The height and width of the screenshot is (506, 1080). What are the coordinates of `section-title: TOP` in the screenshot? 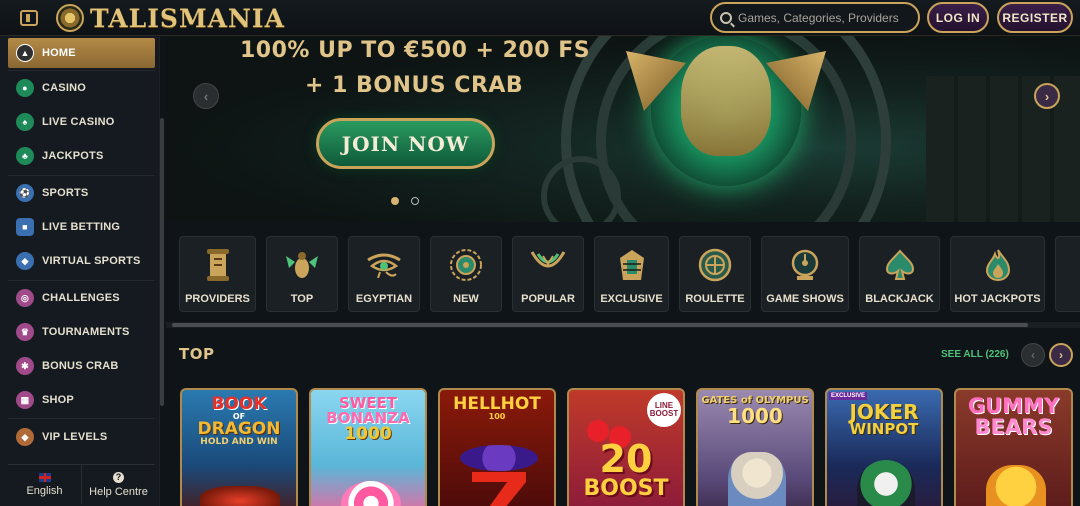 It's located at (197, 354).